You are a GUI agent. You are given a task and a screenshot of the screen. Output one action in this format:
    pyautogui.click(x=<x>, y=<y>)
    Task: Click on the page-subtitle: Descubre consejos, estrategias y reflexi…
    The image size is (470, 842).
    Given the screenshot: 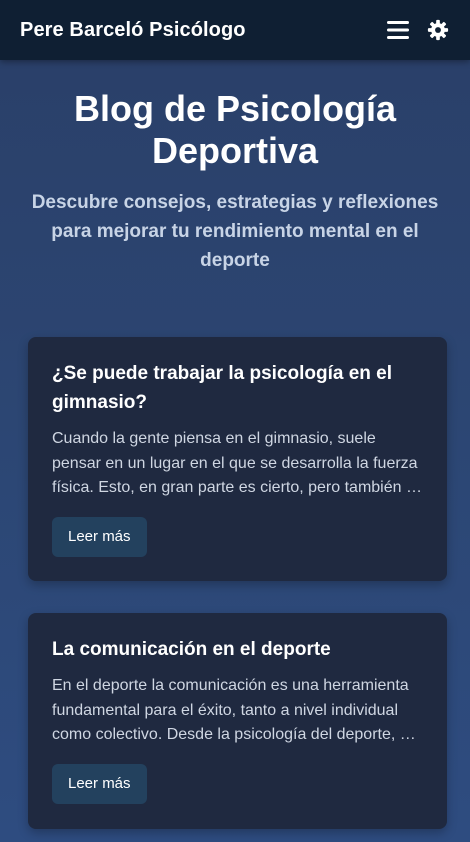 What is the action you would take?
    pyautogui.click(x=235, y=231)
    